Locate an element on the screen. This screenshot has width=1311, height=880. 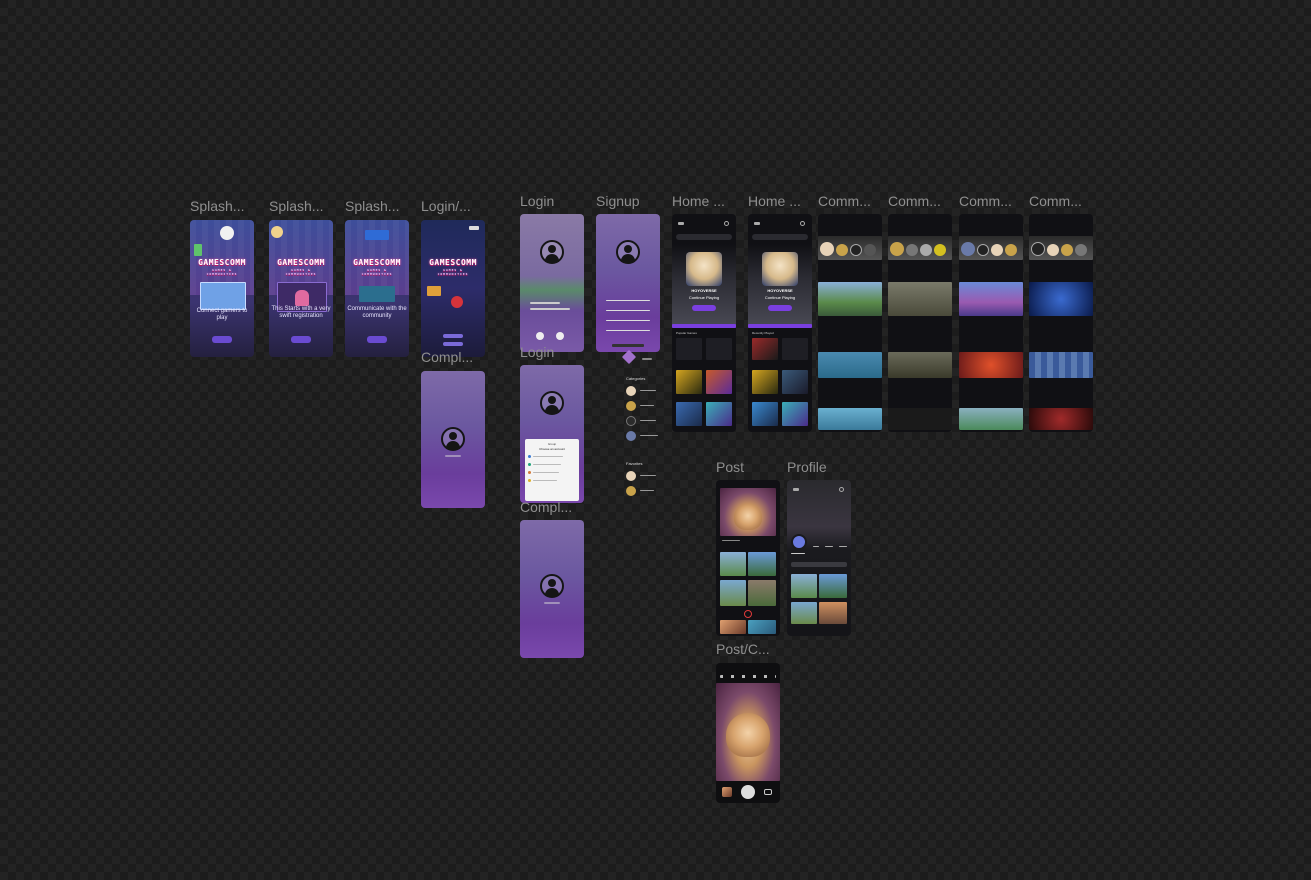
frame-post is located at coordinates (748, 558).